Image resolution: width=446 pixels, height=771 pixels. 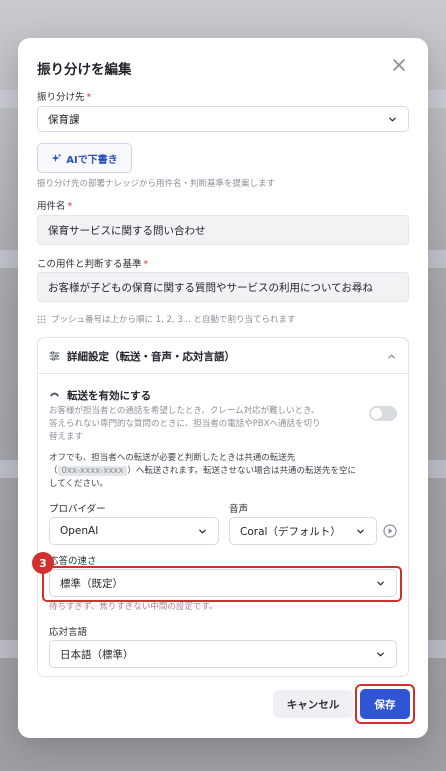 What do you see at coordinates (84, 70) in the screenshot?
I see `dialog-title: 振り分けを編集` at bounding box center [84, 70].